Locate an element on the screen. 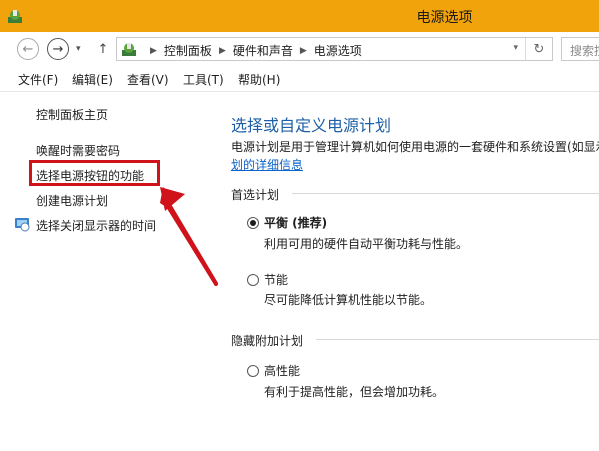 The image size is (599, 451). plan-power-saver-radio is located at coordinates (253, 280).